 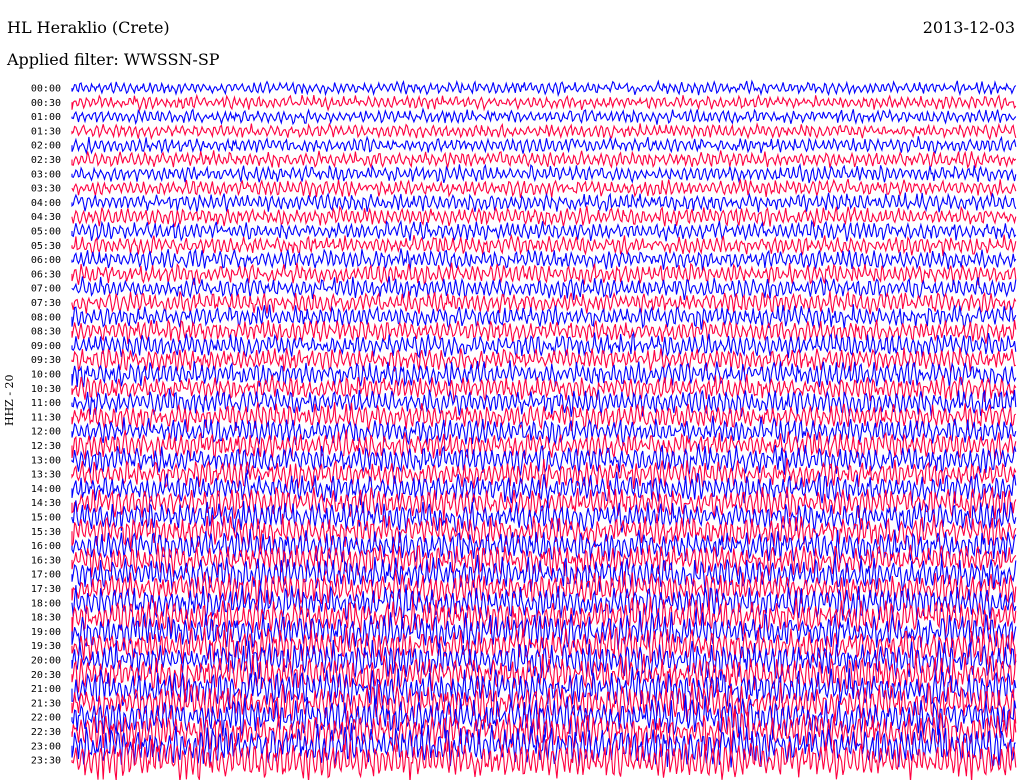 What do you see at coordinates (46, 646) in the screenshot?
I see `row-time-label: 19:30` at bounding box center [46, 646].